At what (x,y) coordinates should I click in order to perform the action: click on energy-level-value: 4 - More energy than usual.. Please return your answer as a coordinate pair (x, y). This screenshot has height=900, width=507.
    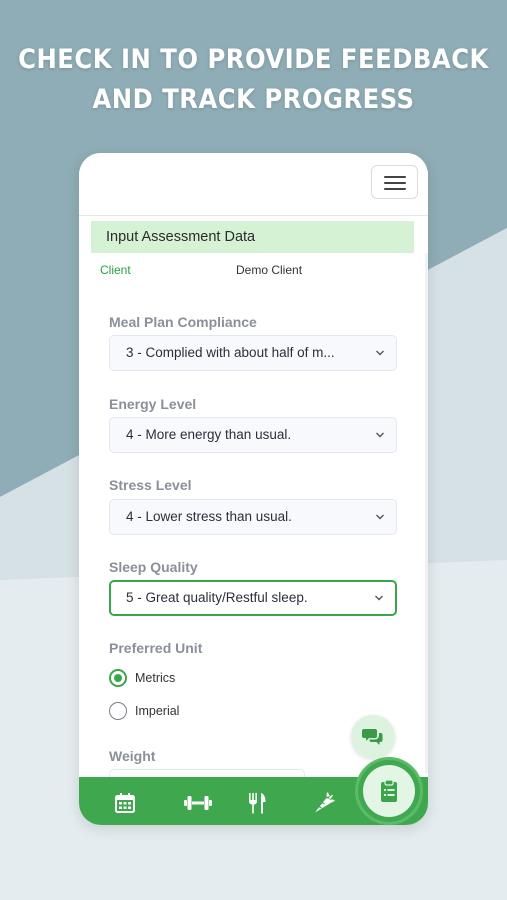
    Looking at the image, I should click on (209, 434).